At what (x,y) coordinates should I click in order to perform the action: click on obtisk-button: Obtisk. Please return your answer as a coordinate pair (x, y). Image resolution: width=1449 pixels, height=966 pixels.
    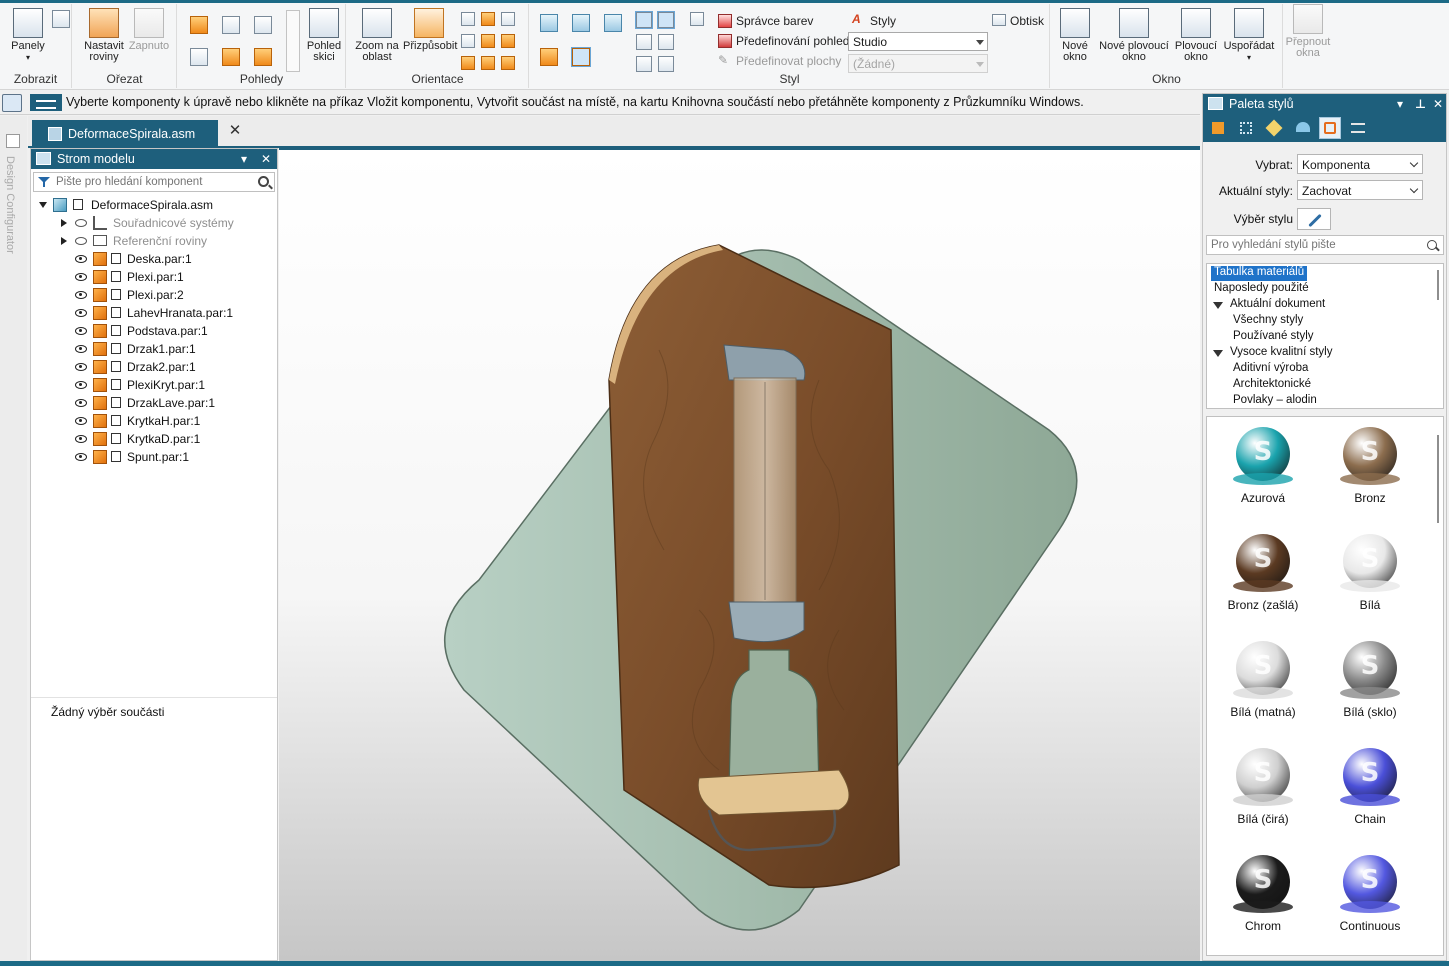
    Looking at the image, I should click on (1027, 21).